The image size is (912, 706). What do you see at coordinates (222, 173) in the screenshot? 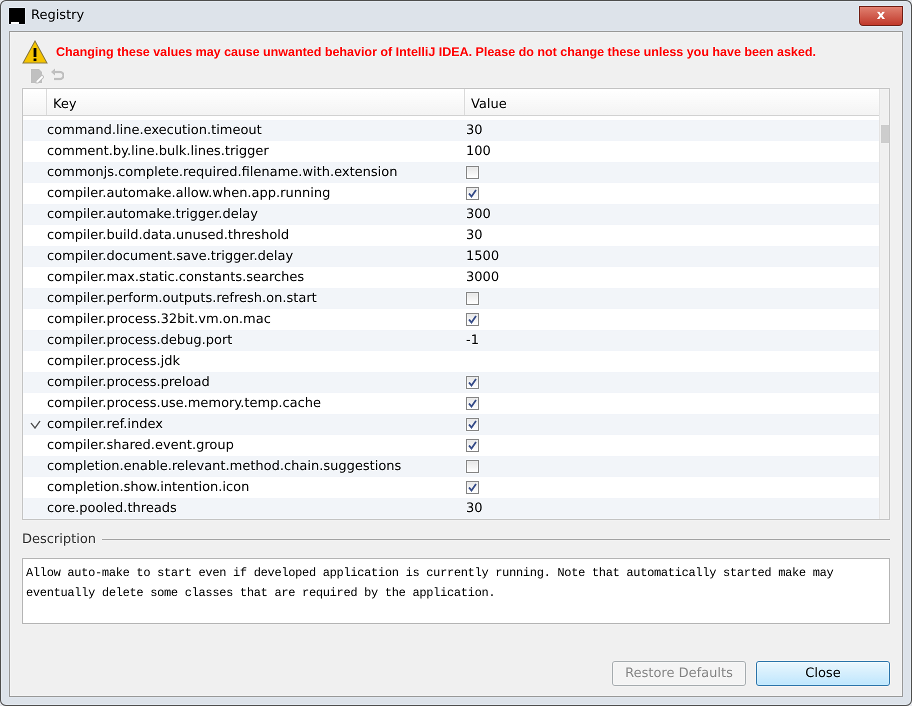
I see `key-cell-text: commonjs.complete.required.filename.with.extension` at bounding box center [222, 173].